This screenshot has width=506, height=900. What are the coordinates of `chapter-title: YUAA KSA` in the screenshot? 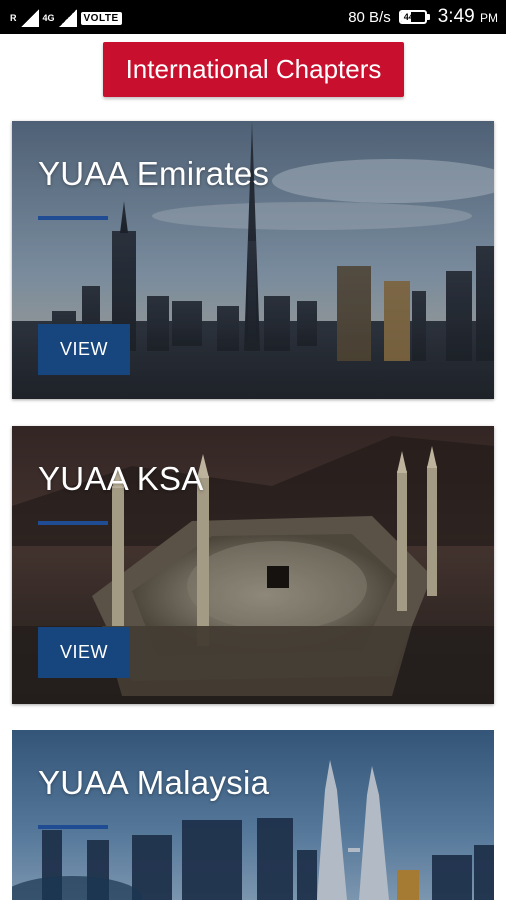 It's located at (121, 478).